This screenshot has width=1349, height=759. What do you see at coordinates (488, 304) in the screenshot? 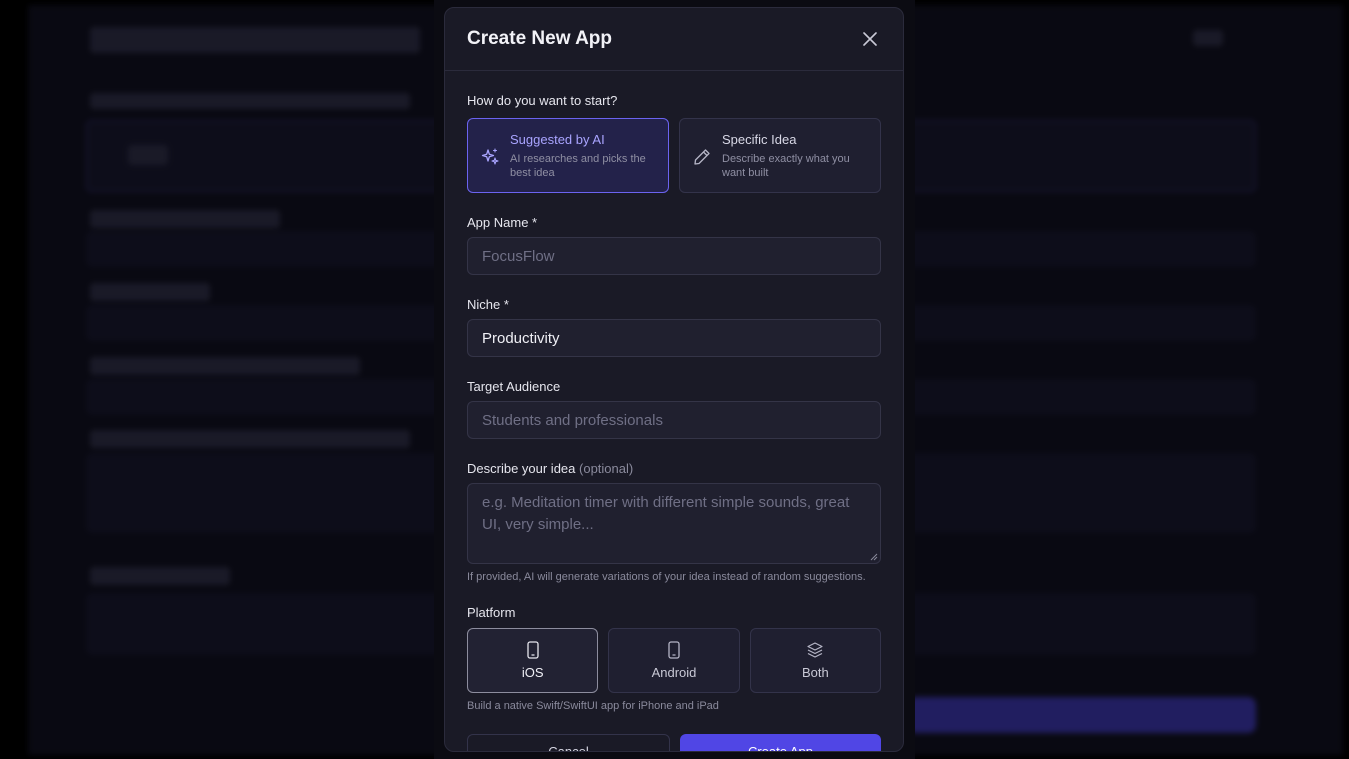
I see `niche-label: Niche *` at bounding box center [488, 304].